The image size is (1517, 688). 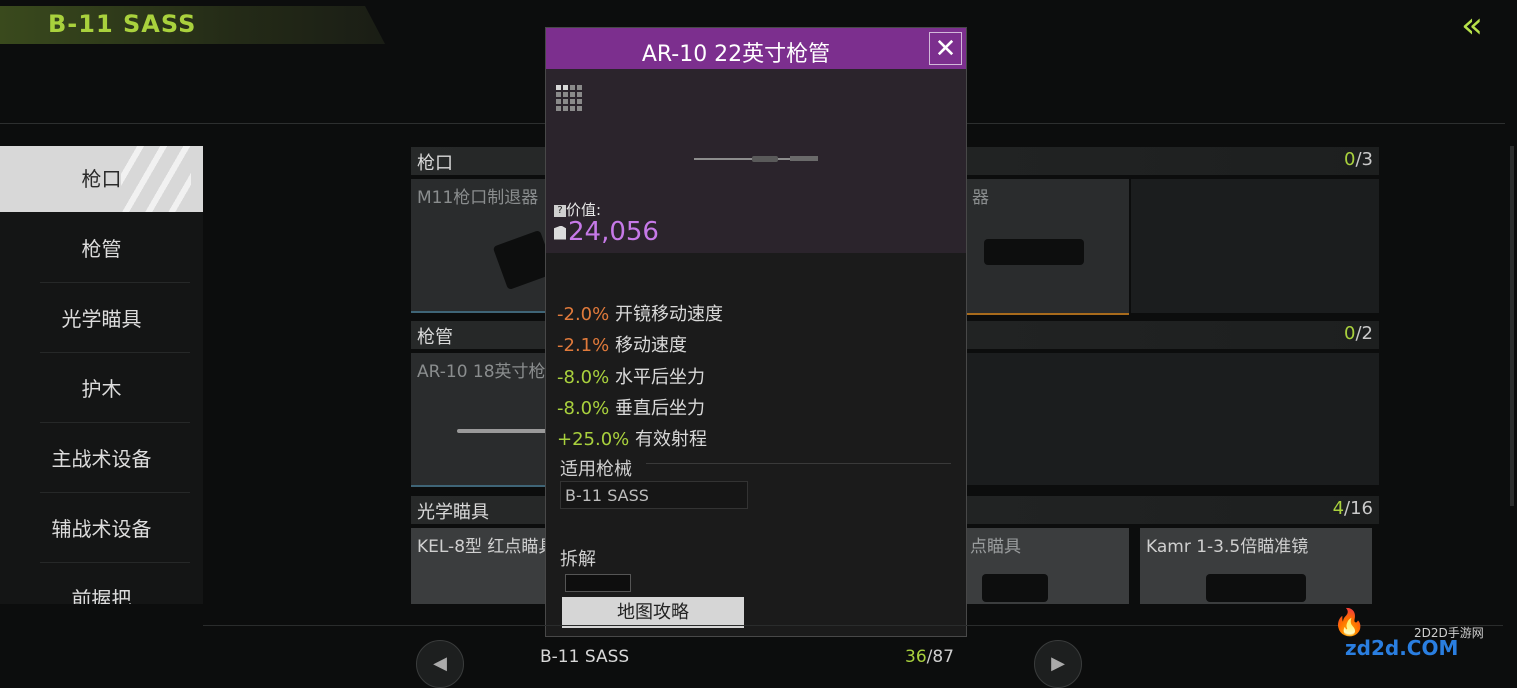 What do you see at coordinates (1015, 588) in the screenshot?
I see `red-dot-image` at bounding box center [1015, 588].